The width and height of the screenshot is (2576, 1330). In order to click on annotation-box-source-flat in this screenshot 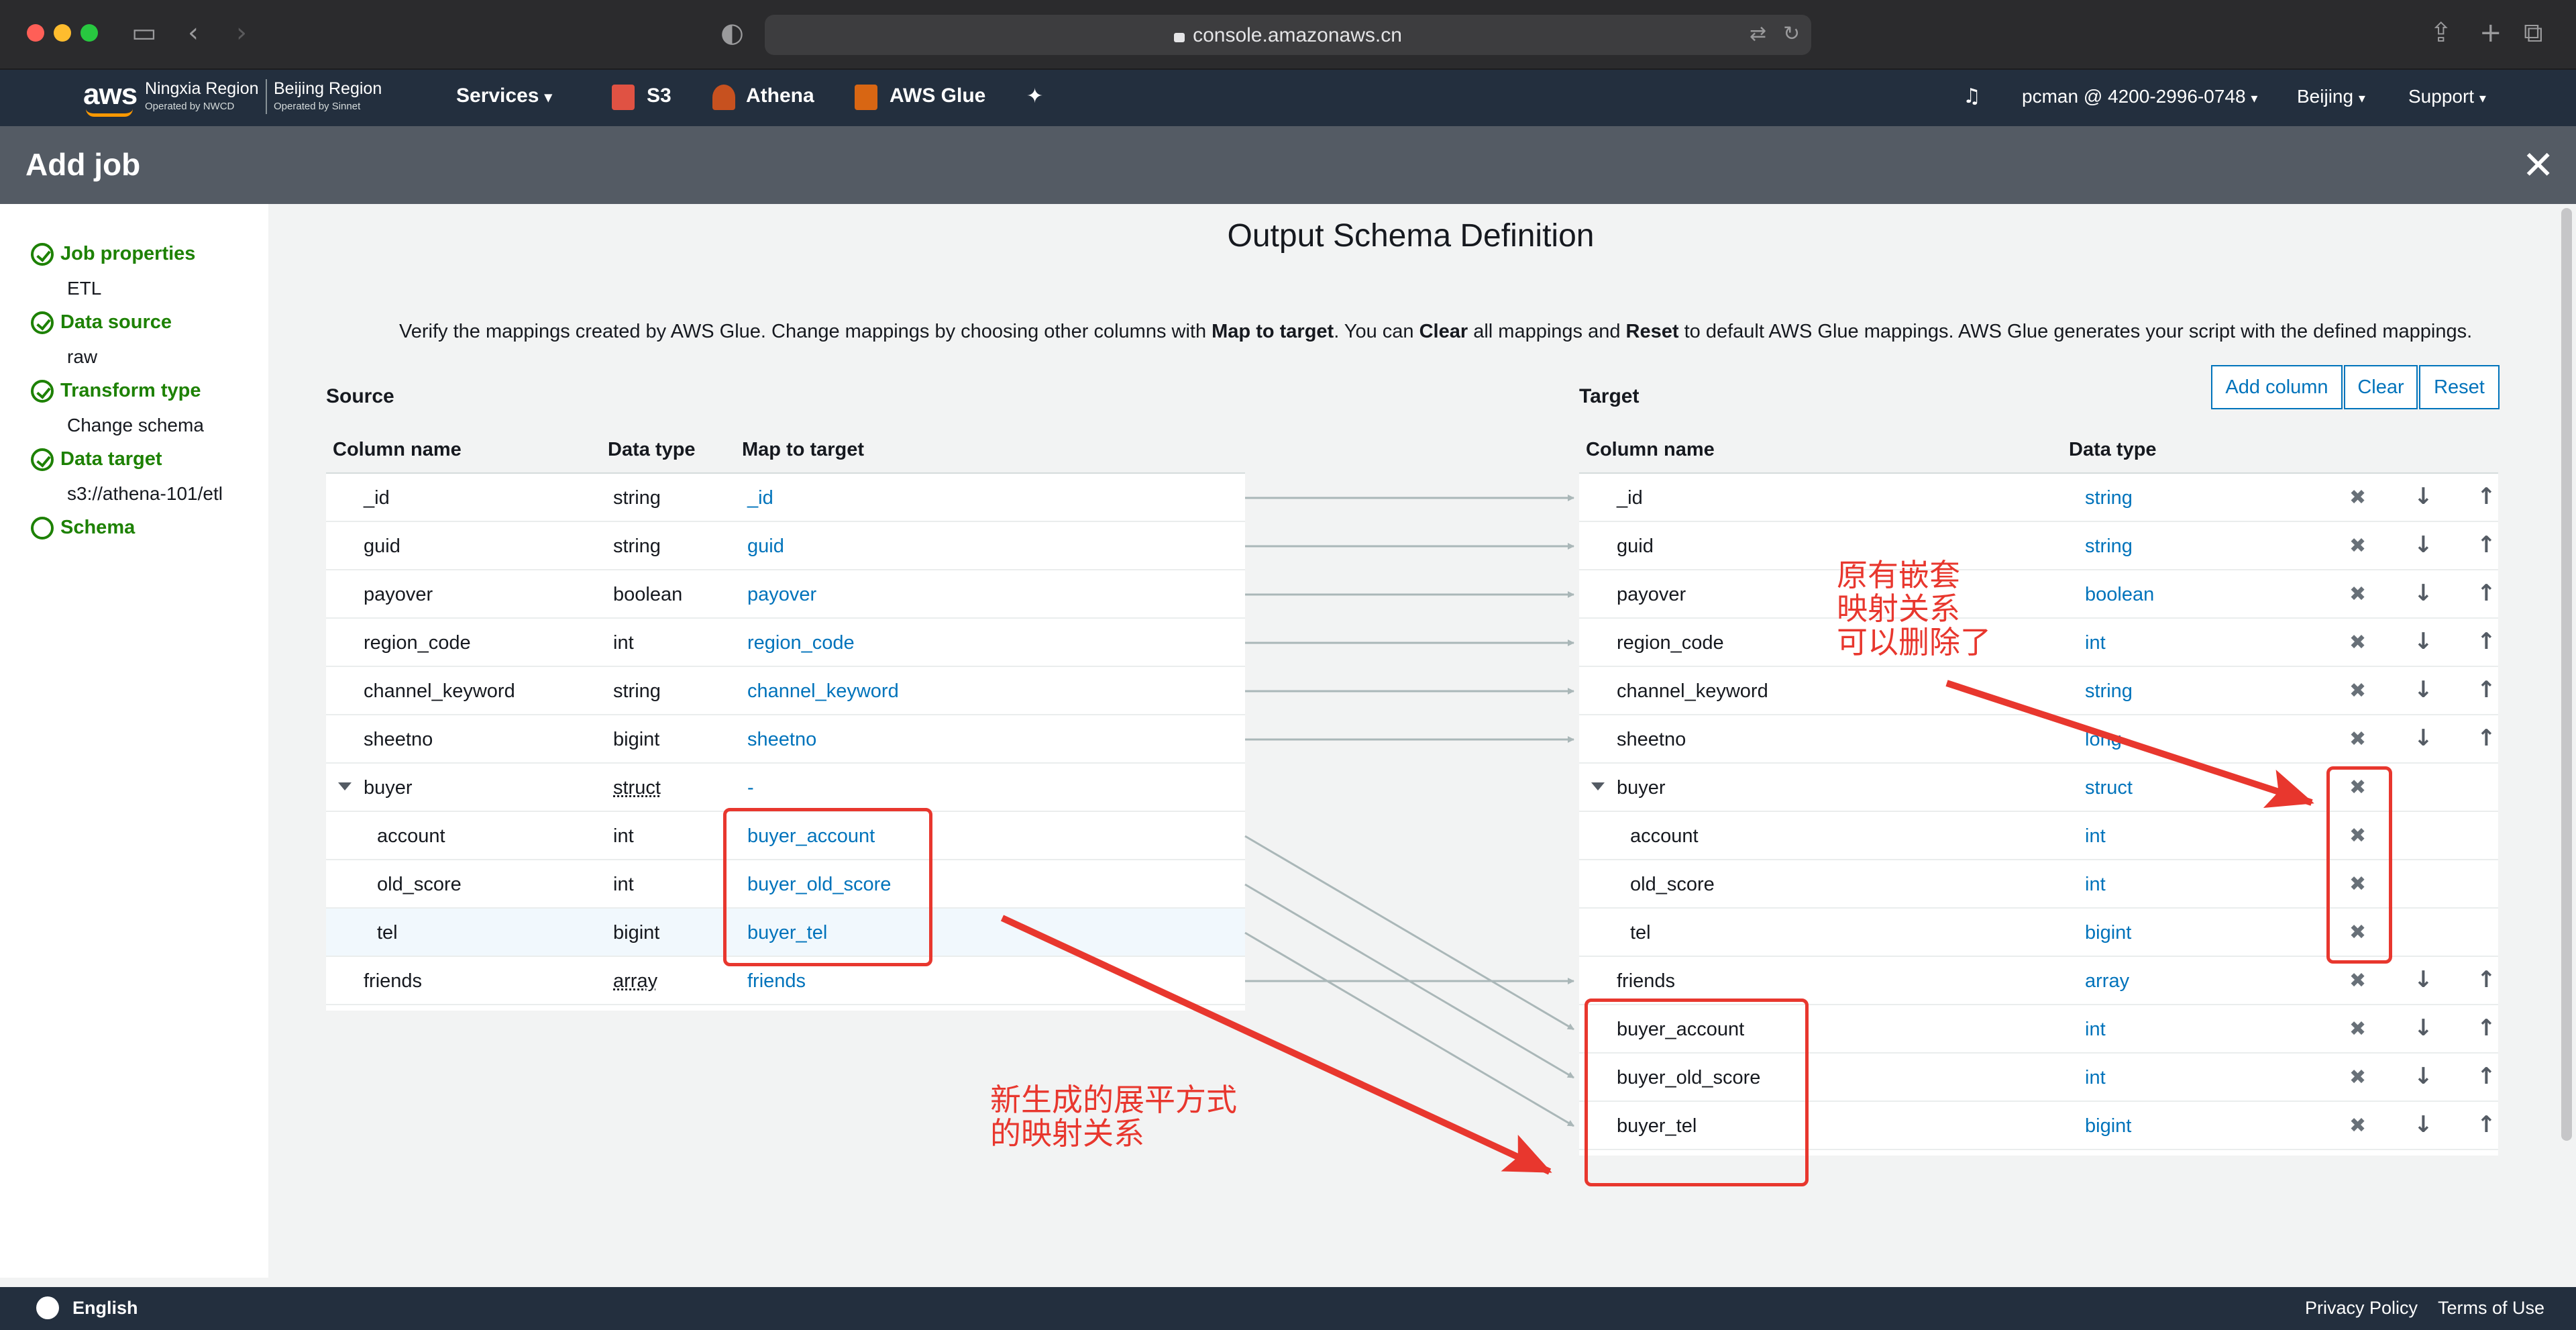, I will do `click(827, 887)`.